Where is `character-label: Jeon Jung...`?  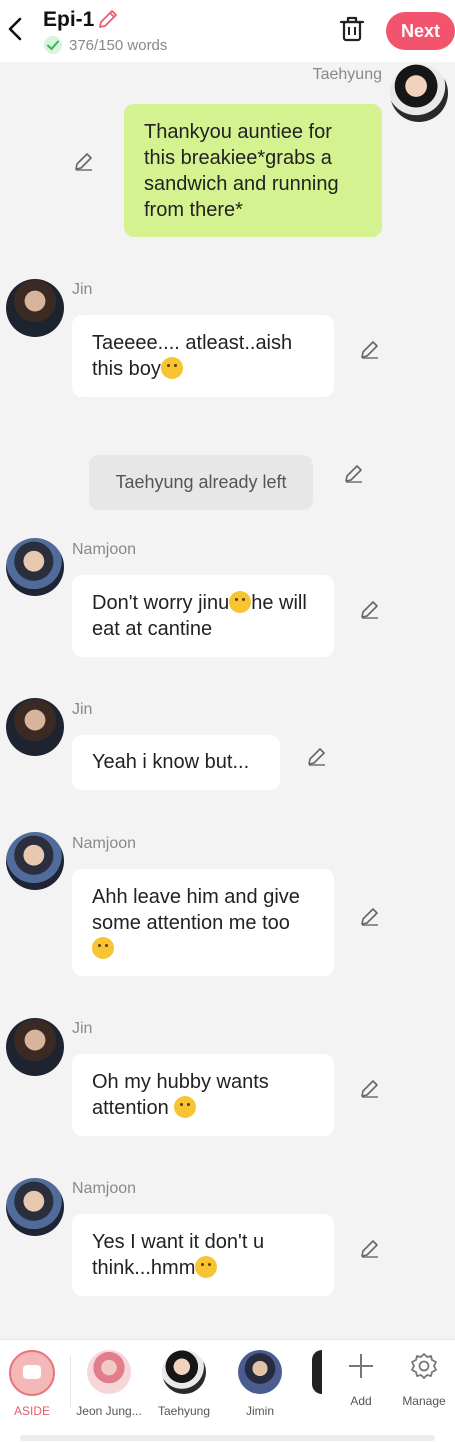
character-label: Jeon Jung... is located at coordinates (109, 1411).